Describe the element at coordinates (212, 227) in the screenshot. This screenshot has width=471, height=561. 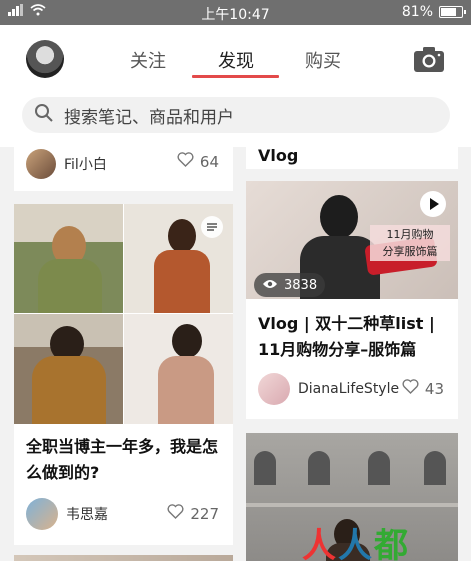
I see `multi-image-icon` at that location.